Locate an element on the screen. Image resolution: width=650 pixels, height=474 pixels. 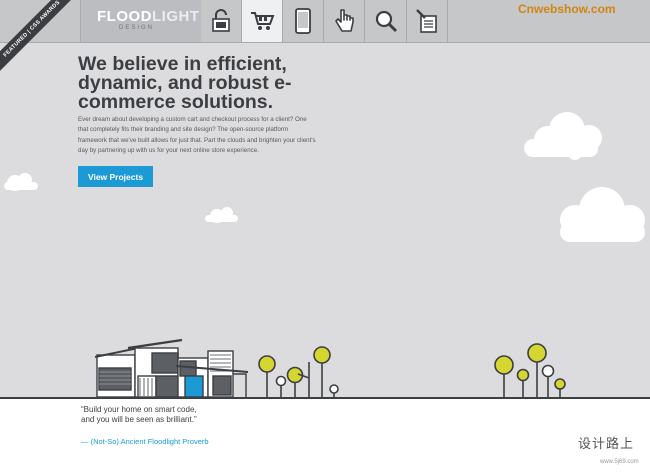
view-projects-button: View Projects is located at coordinates (115, 176).